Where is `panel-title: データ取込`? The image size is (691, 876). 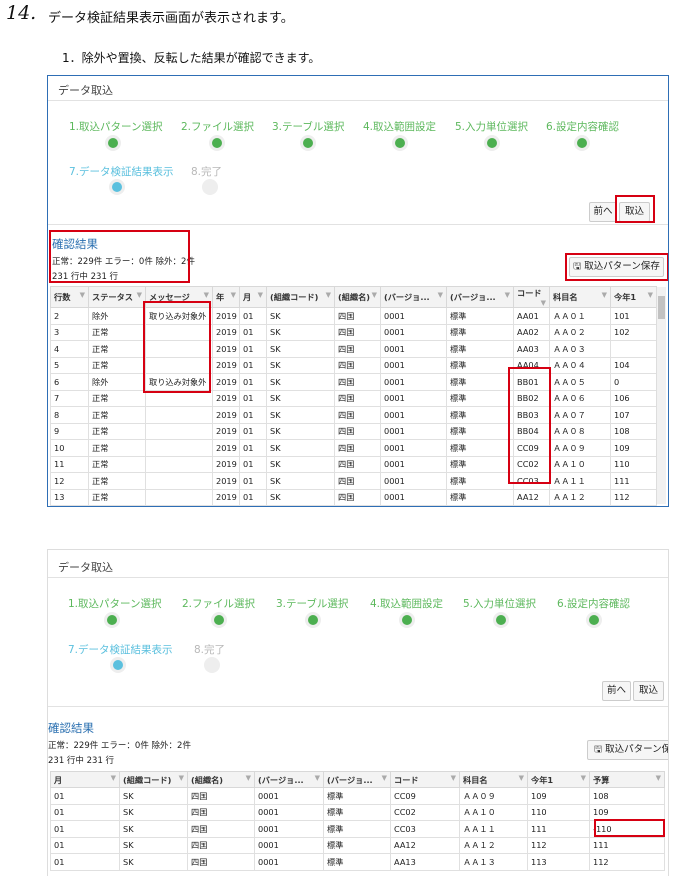 panel-title: データ取込 is located at coordinates (85, 90).